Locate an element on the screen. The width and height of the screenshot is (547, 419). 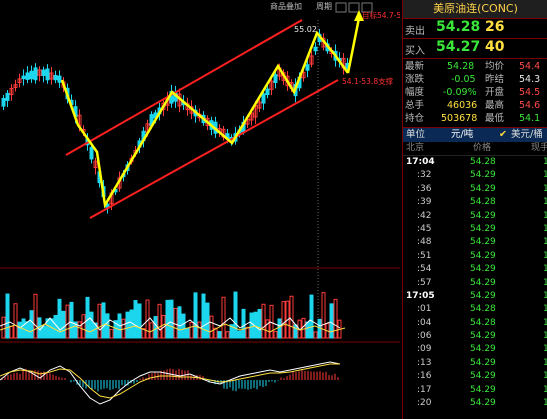
peak-label: 55.02 is located at coordinates (305, 29).